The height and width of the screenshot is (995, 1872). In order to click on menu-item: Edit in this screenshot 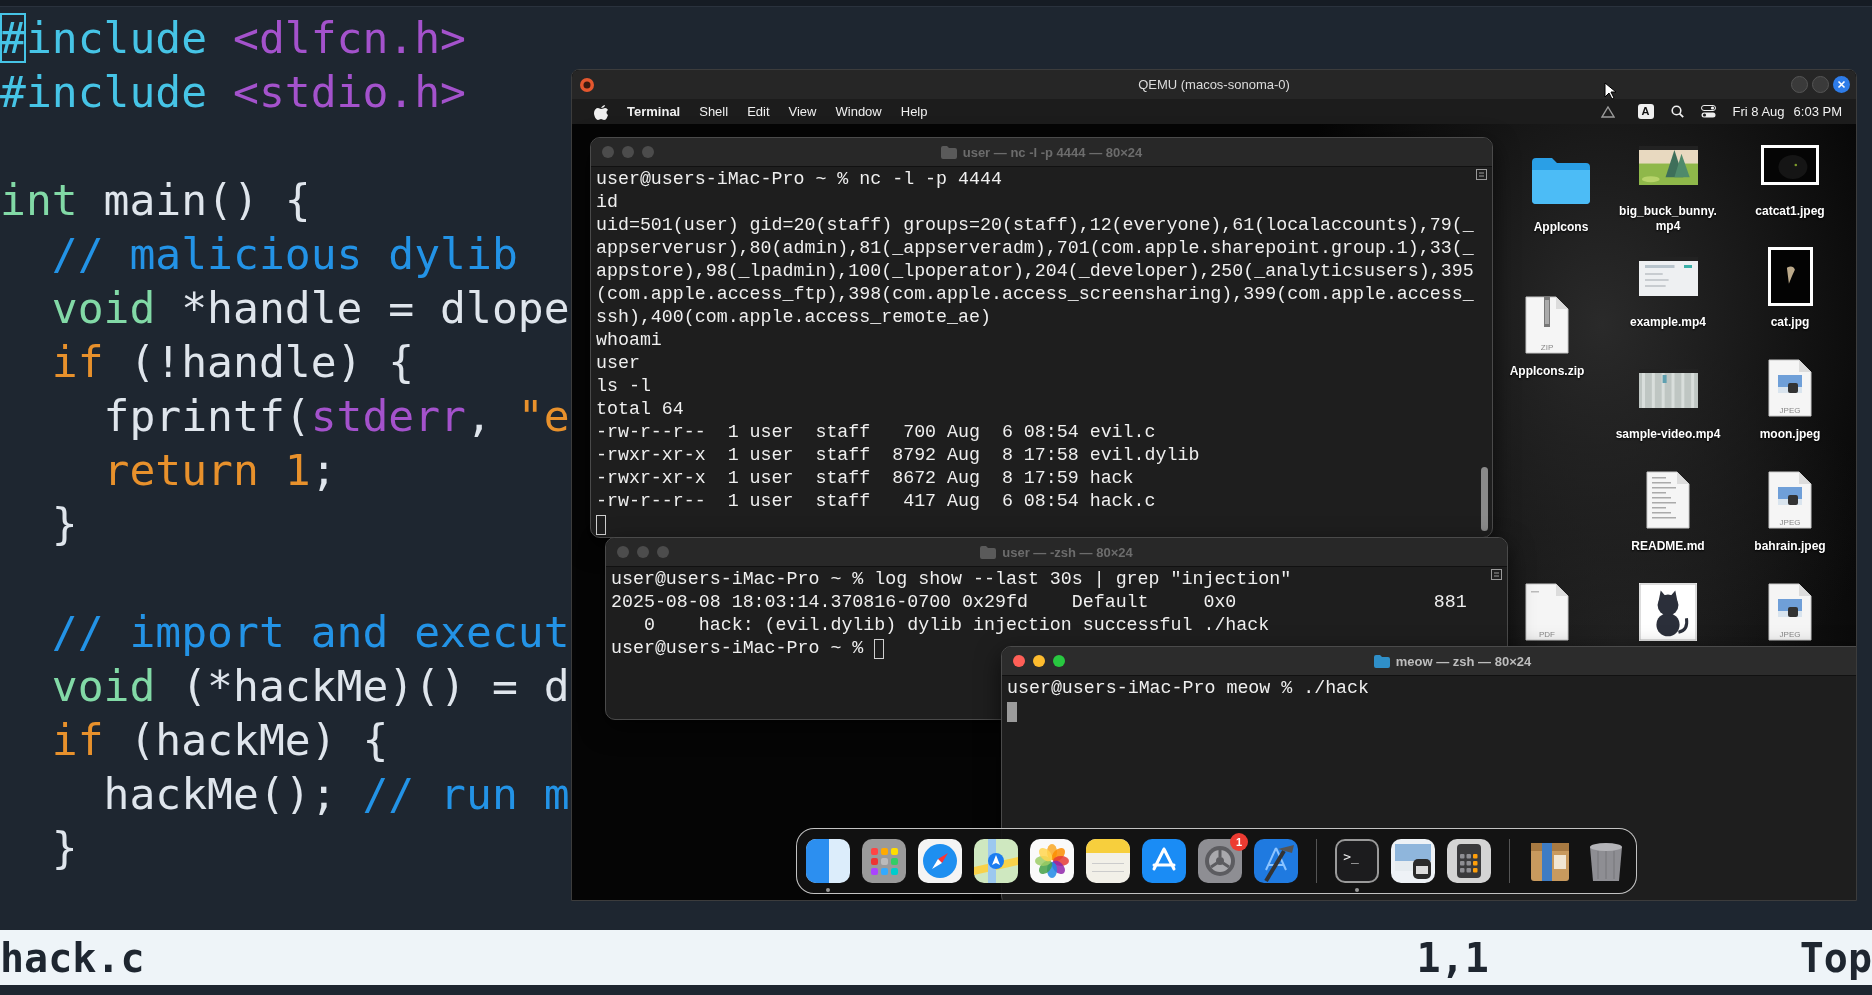, I will do `click(758, 111)`.